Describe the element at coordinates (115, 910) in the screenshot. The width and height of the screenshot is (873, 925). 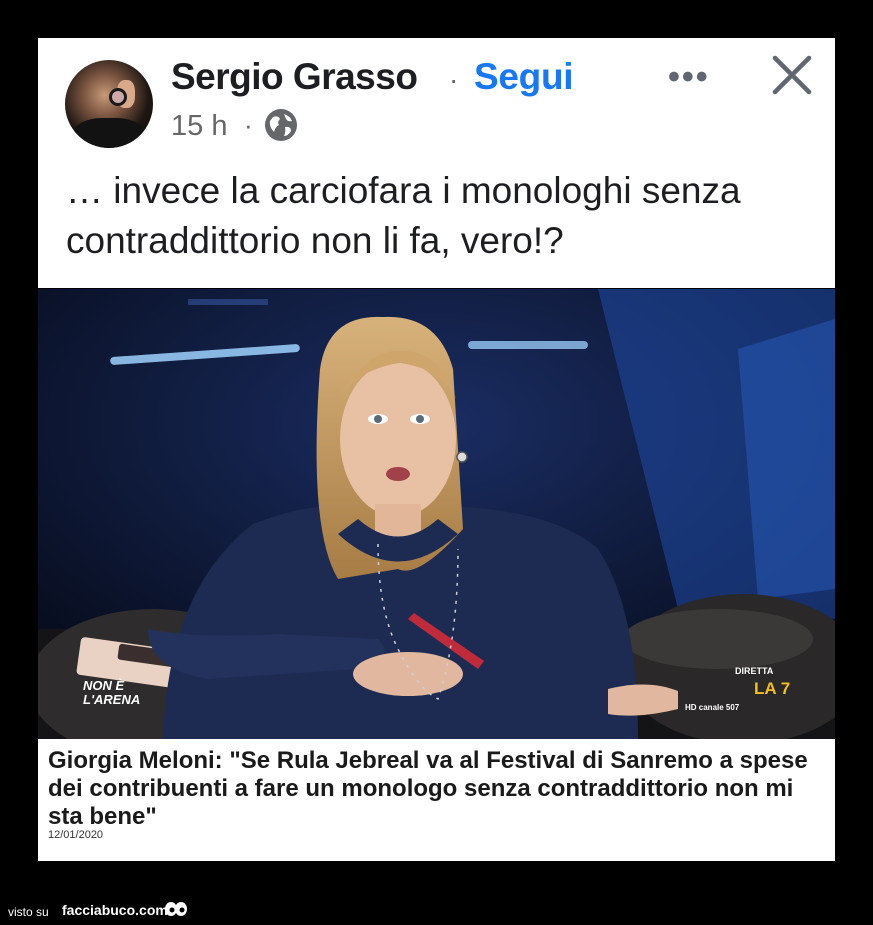
I see `footer-site-link: facciabuco.com` at that location.